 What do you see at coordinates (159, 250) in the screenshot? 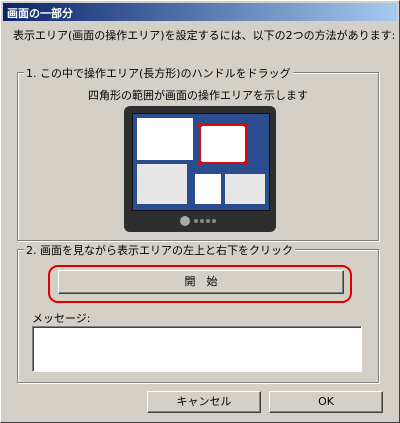
I see `click-method-legend: 2. 画面を見ながら表示エリアの左上と右下をクリック` at bounding box center [159, 250].